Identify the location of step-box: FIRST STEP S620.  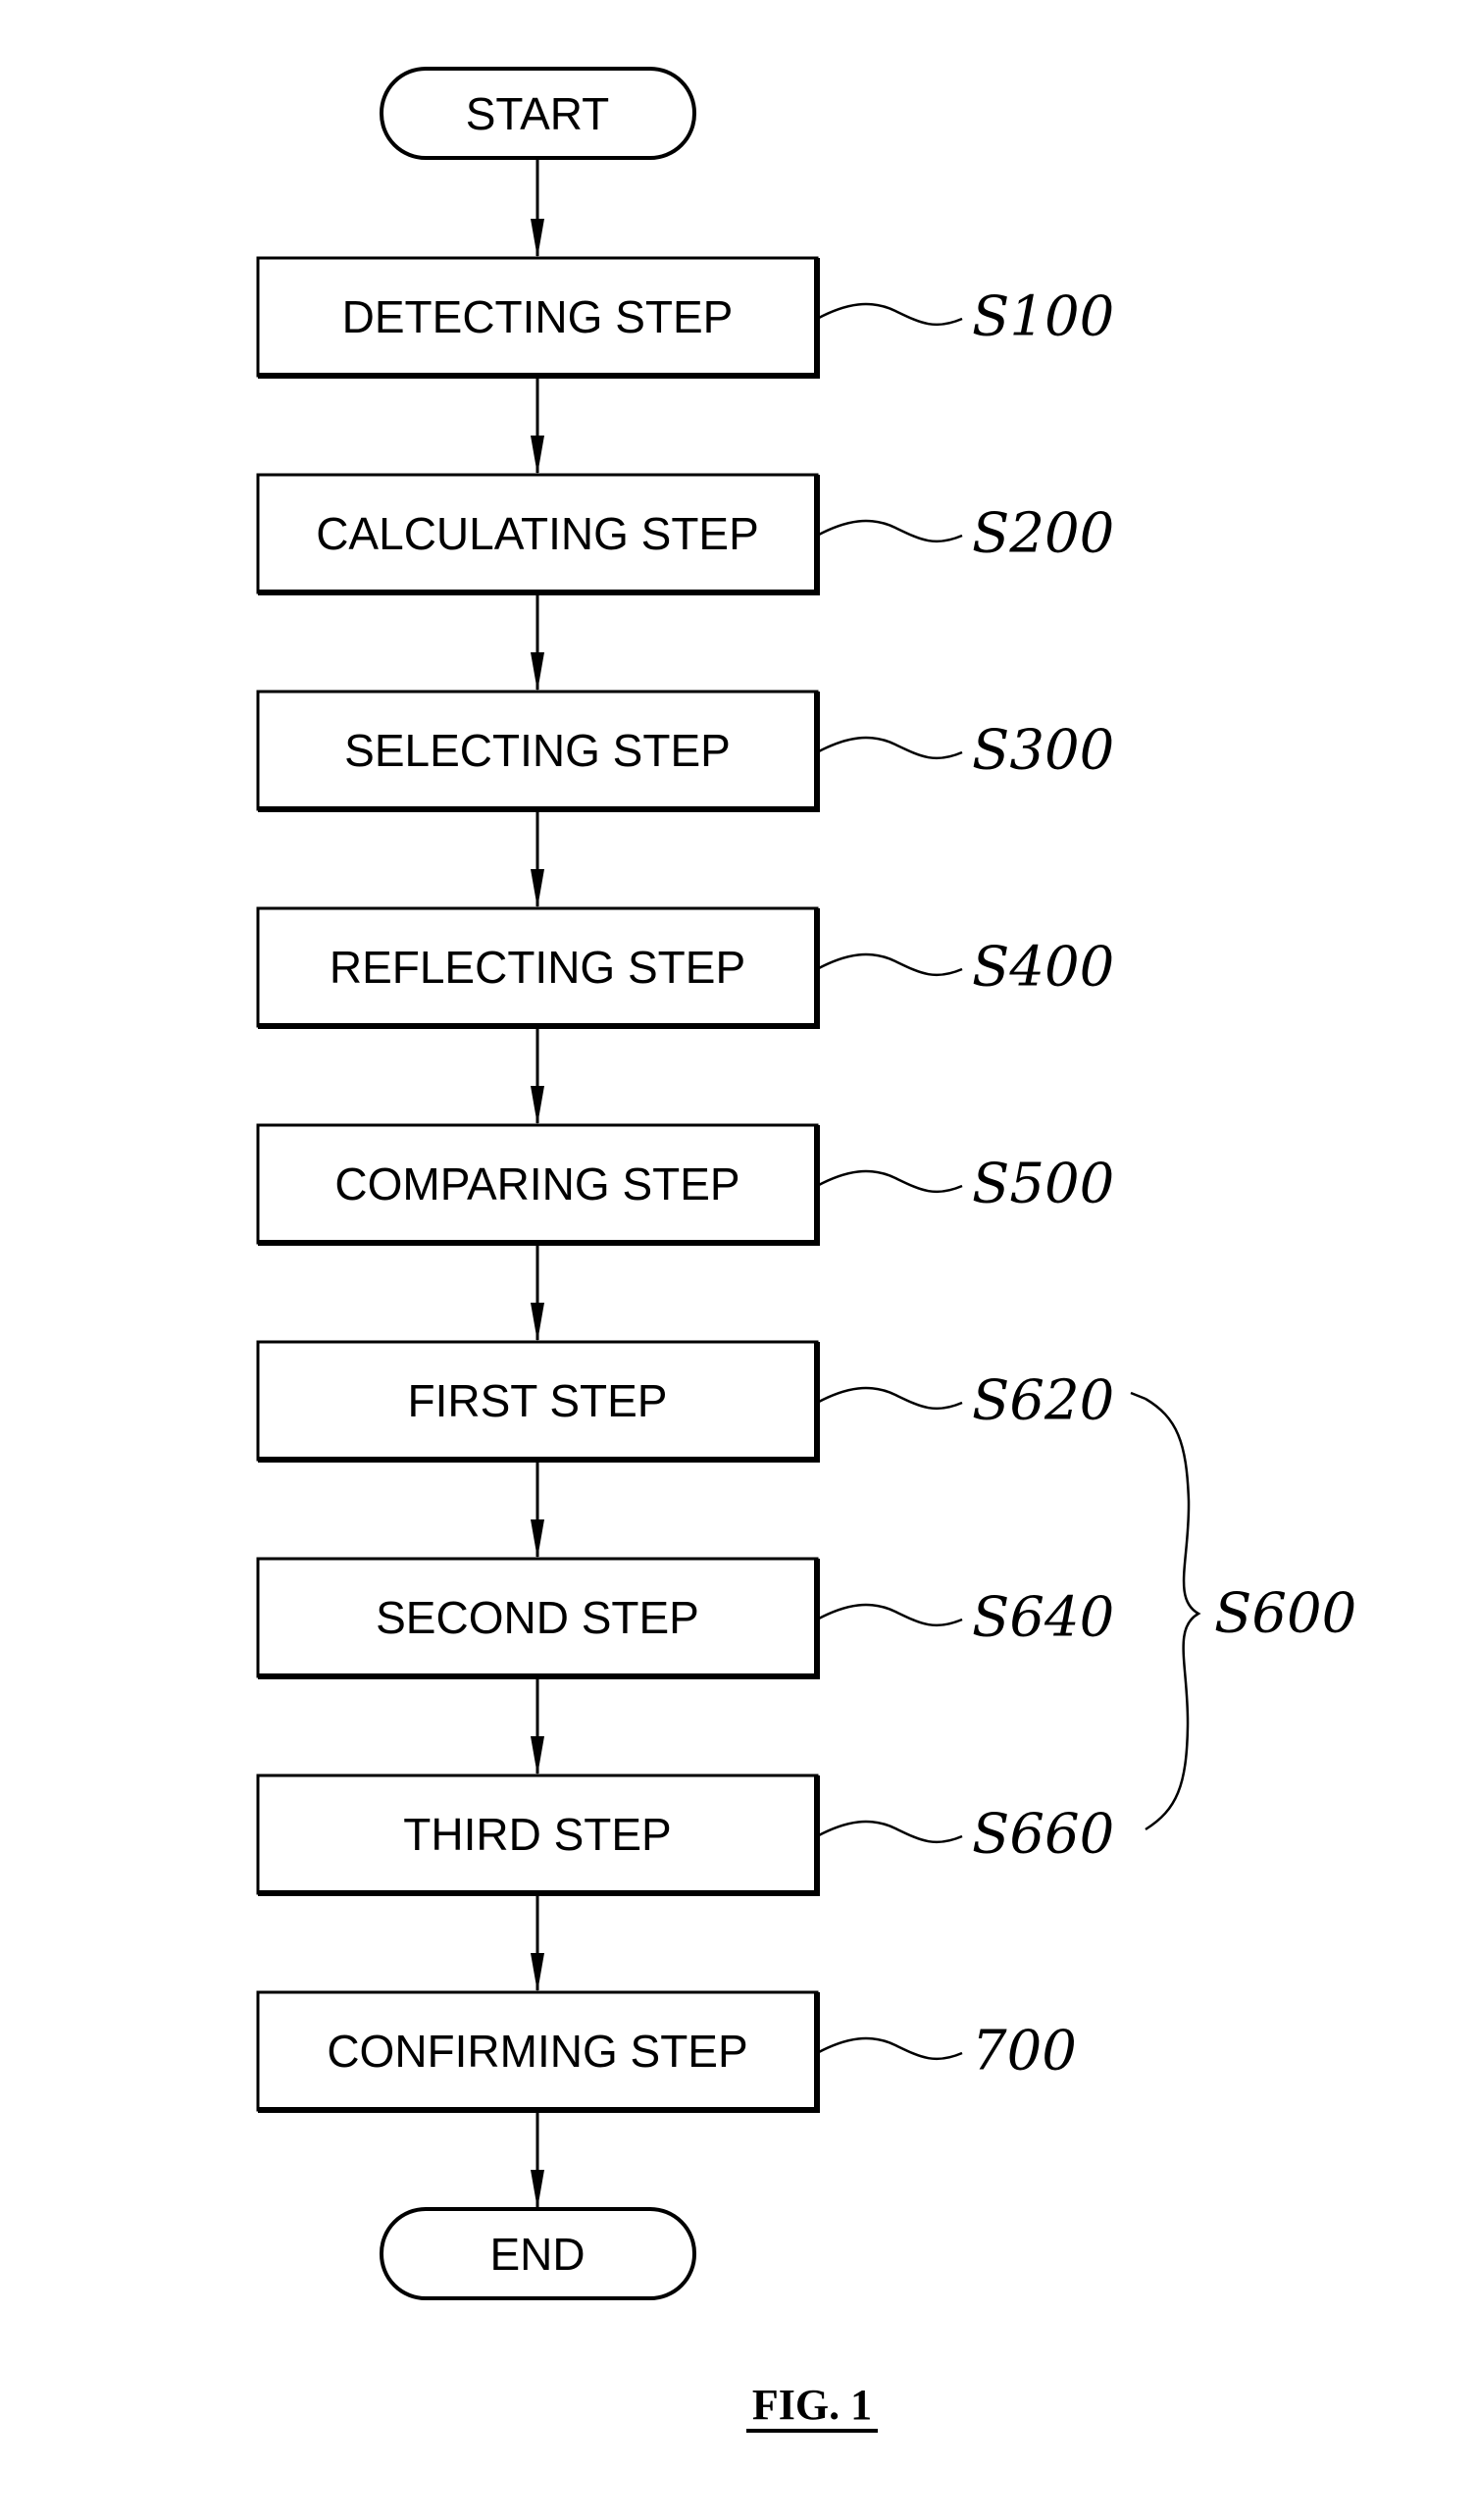
(701, 1401).